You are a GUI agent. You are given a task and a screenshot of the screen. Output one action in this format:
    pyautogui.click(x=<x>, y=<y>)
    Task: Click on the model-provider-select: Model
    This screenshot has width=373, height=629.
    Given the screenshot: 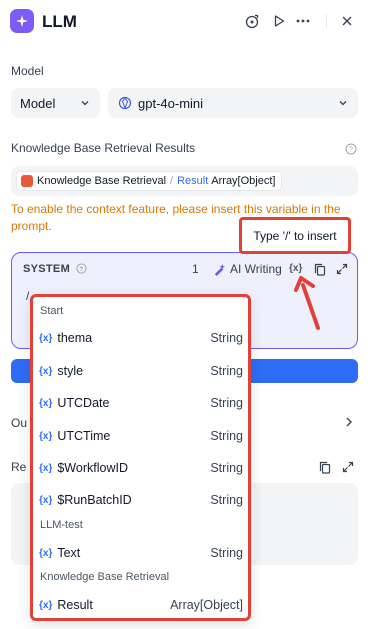 What is the action you would take?
    pyautogui.click(x=55, y=103)
    